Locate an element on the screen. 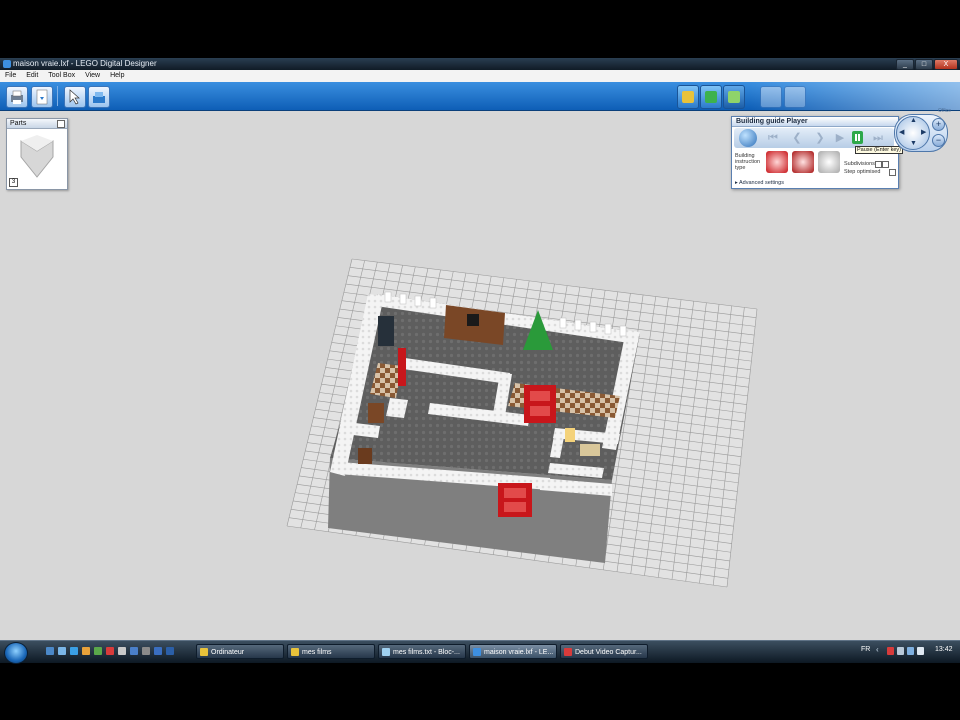 The image size is (960, 720). notepad-icon is located at coordinates (386, 652).